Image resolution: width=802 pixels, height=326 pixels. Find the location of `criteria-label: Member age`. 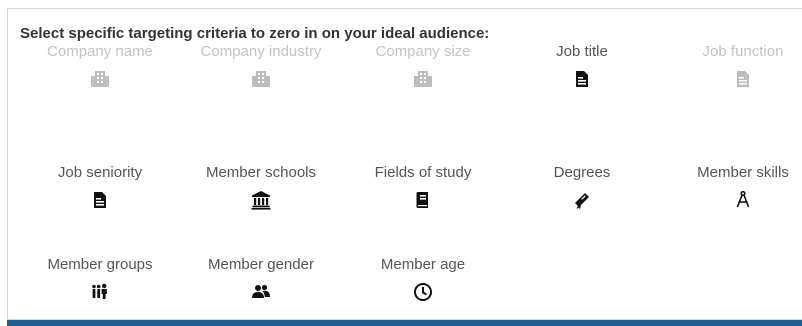

criteria-label: Member age is located at coordinates (423, 264).